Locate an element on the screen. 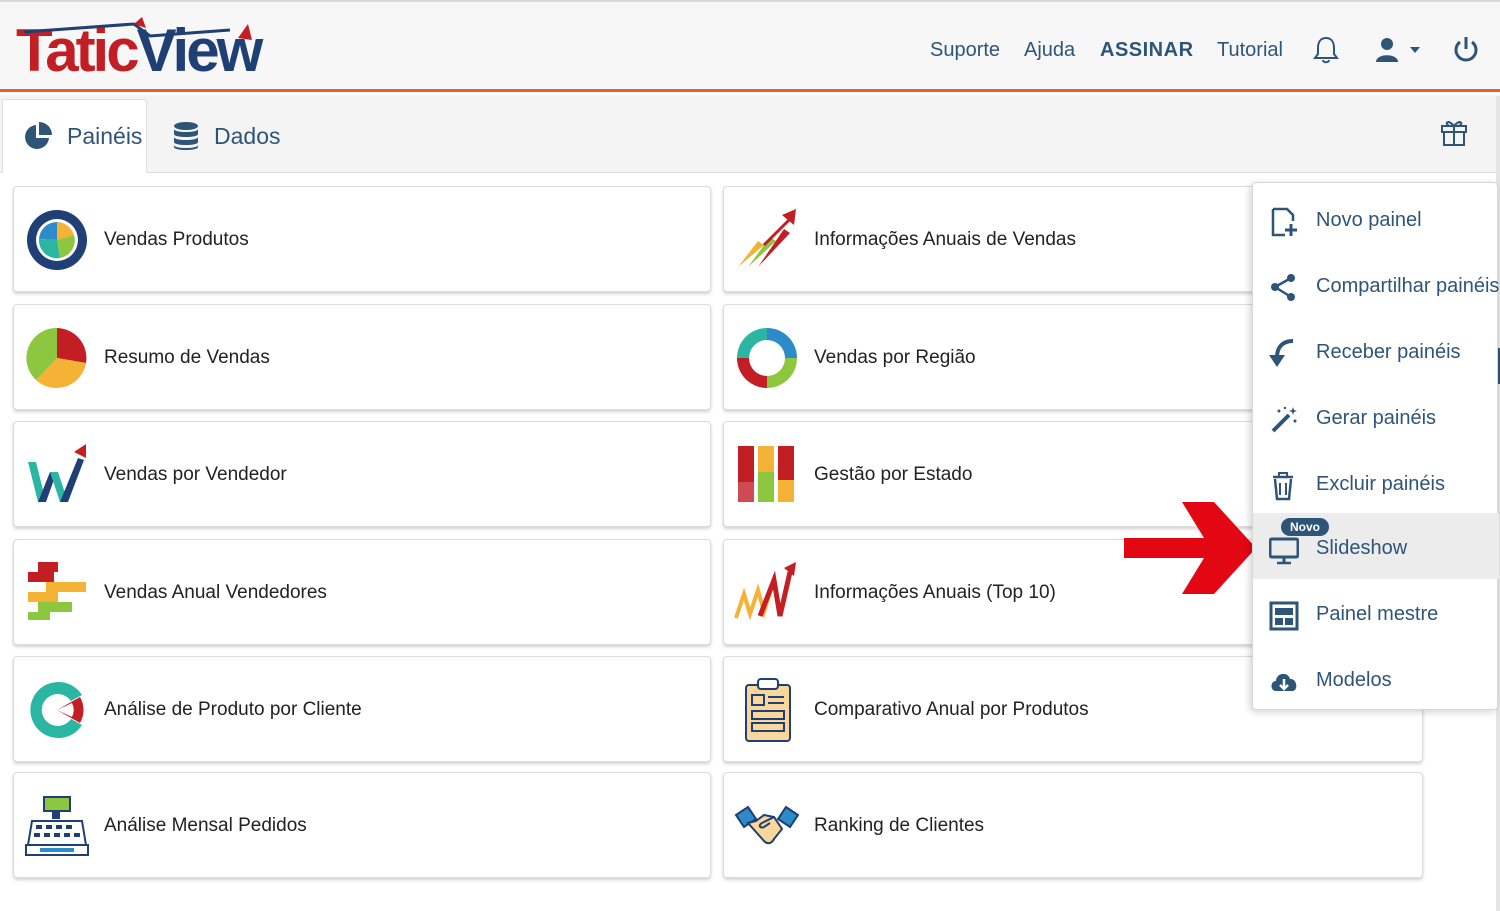  menu-item-painel-mestre: Painel mestre is located at coordinates (1376, 614).